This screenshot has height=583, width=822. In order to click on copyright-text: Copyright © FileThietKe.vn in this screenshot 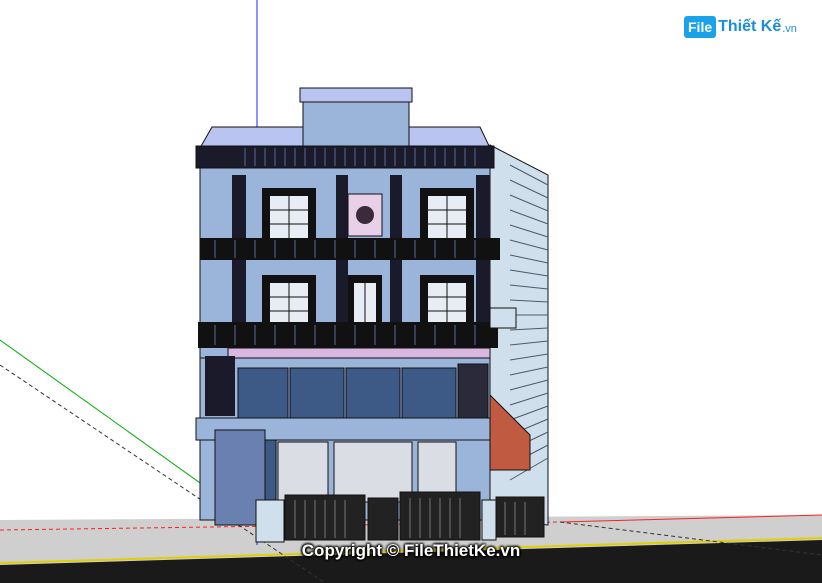, I will do `click(411, 550)`.